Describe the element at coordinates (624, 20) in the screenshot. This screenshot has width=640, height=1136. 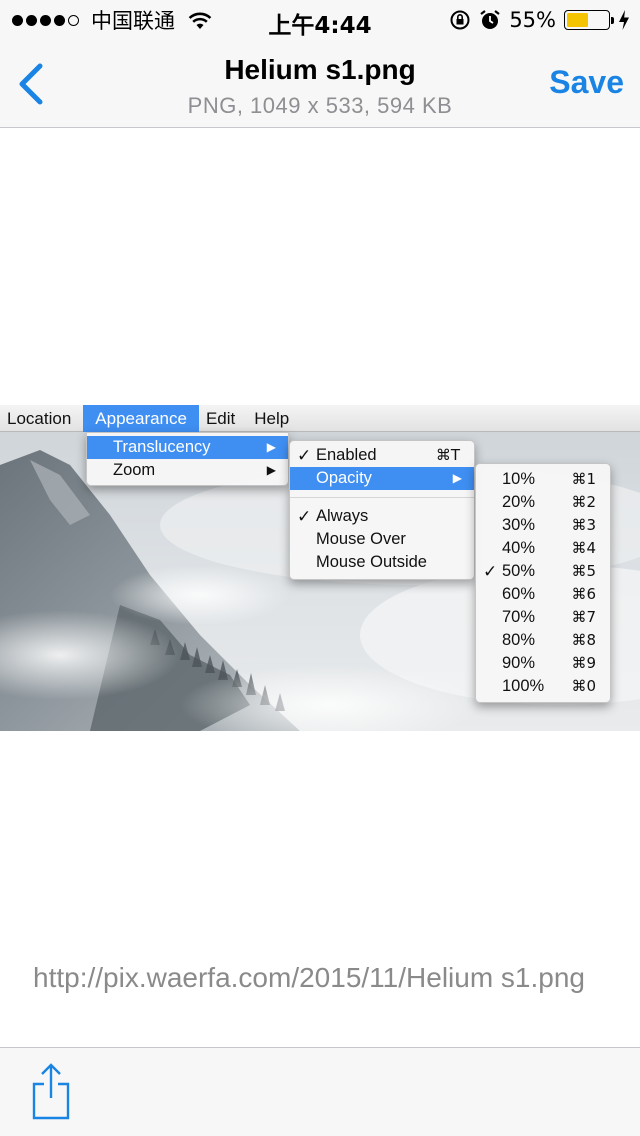
I see `charging-bolt-icon` at that location.